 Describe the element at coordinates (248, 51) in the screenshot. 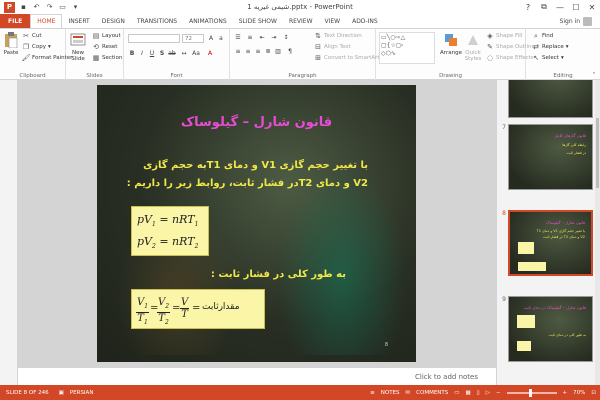

I see `align-center-icon: ≡` at that location.